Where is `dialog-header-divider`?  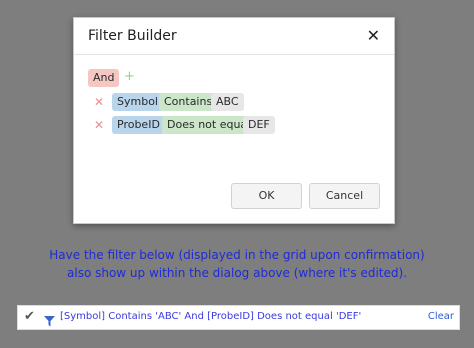 dialog-header-divider is located at coordinates (234, 54).